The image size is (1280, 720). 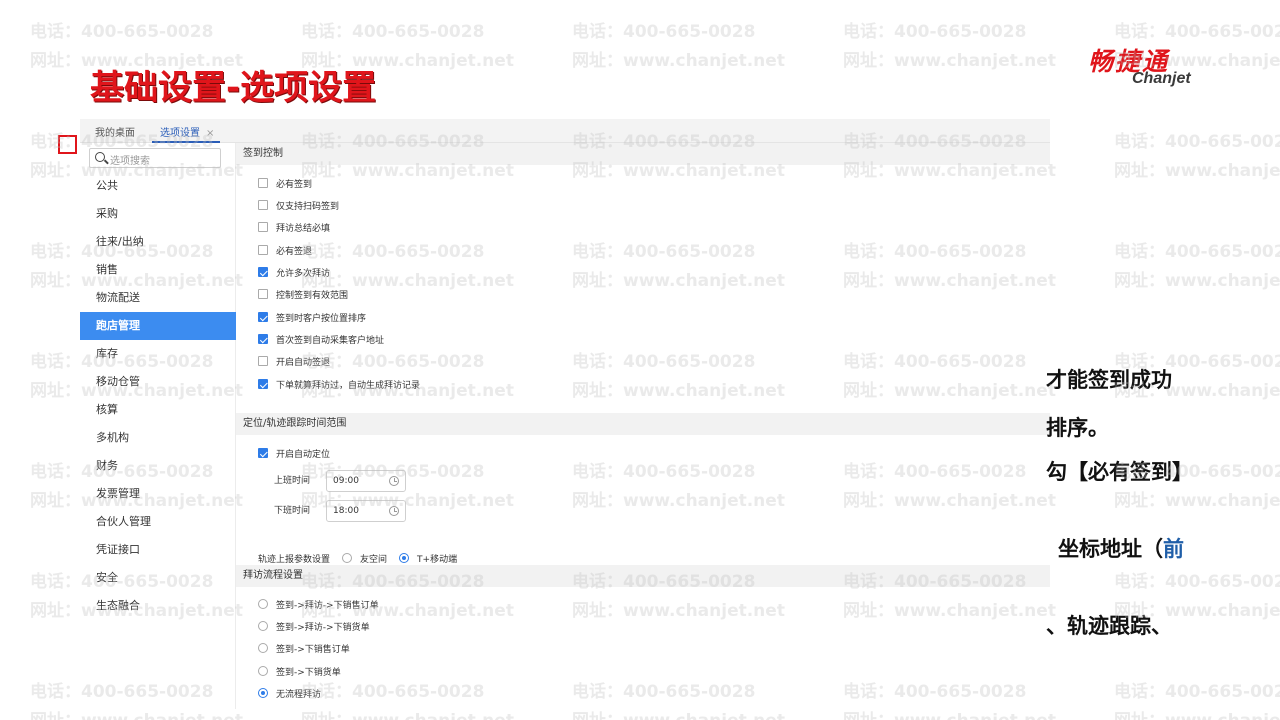 What do you see at coordinates (263, 183) in the screenshot?
I see `checkbox-required-checkin` at bounding box center [263, 183].